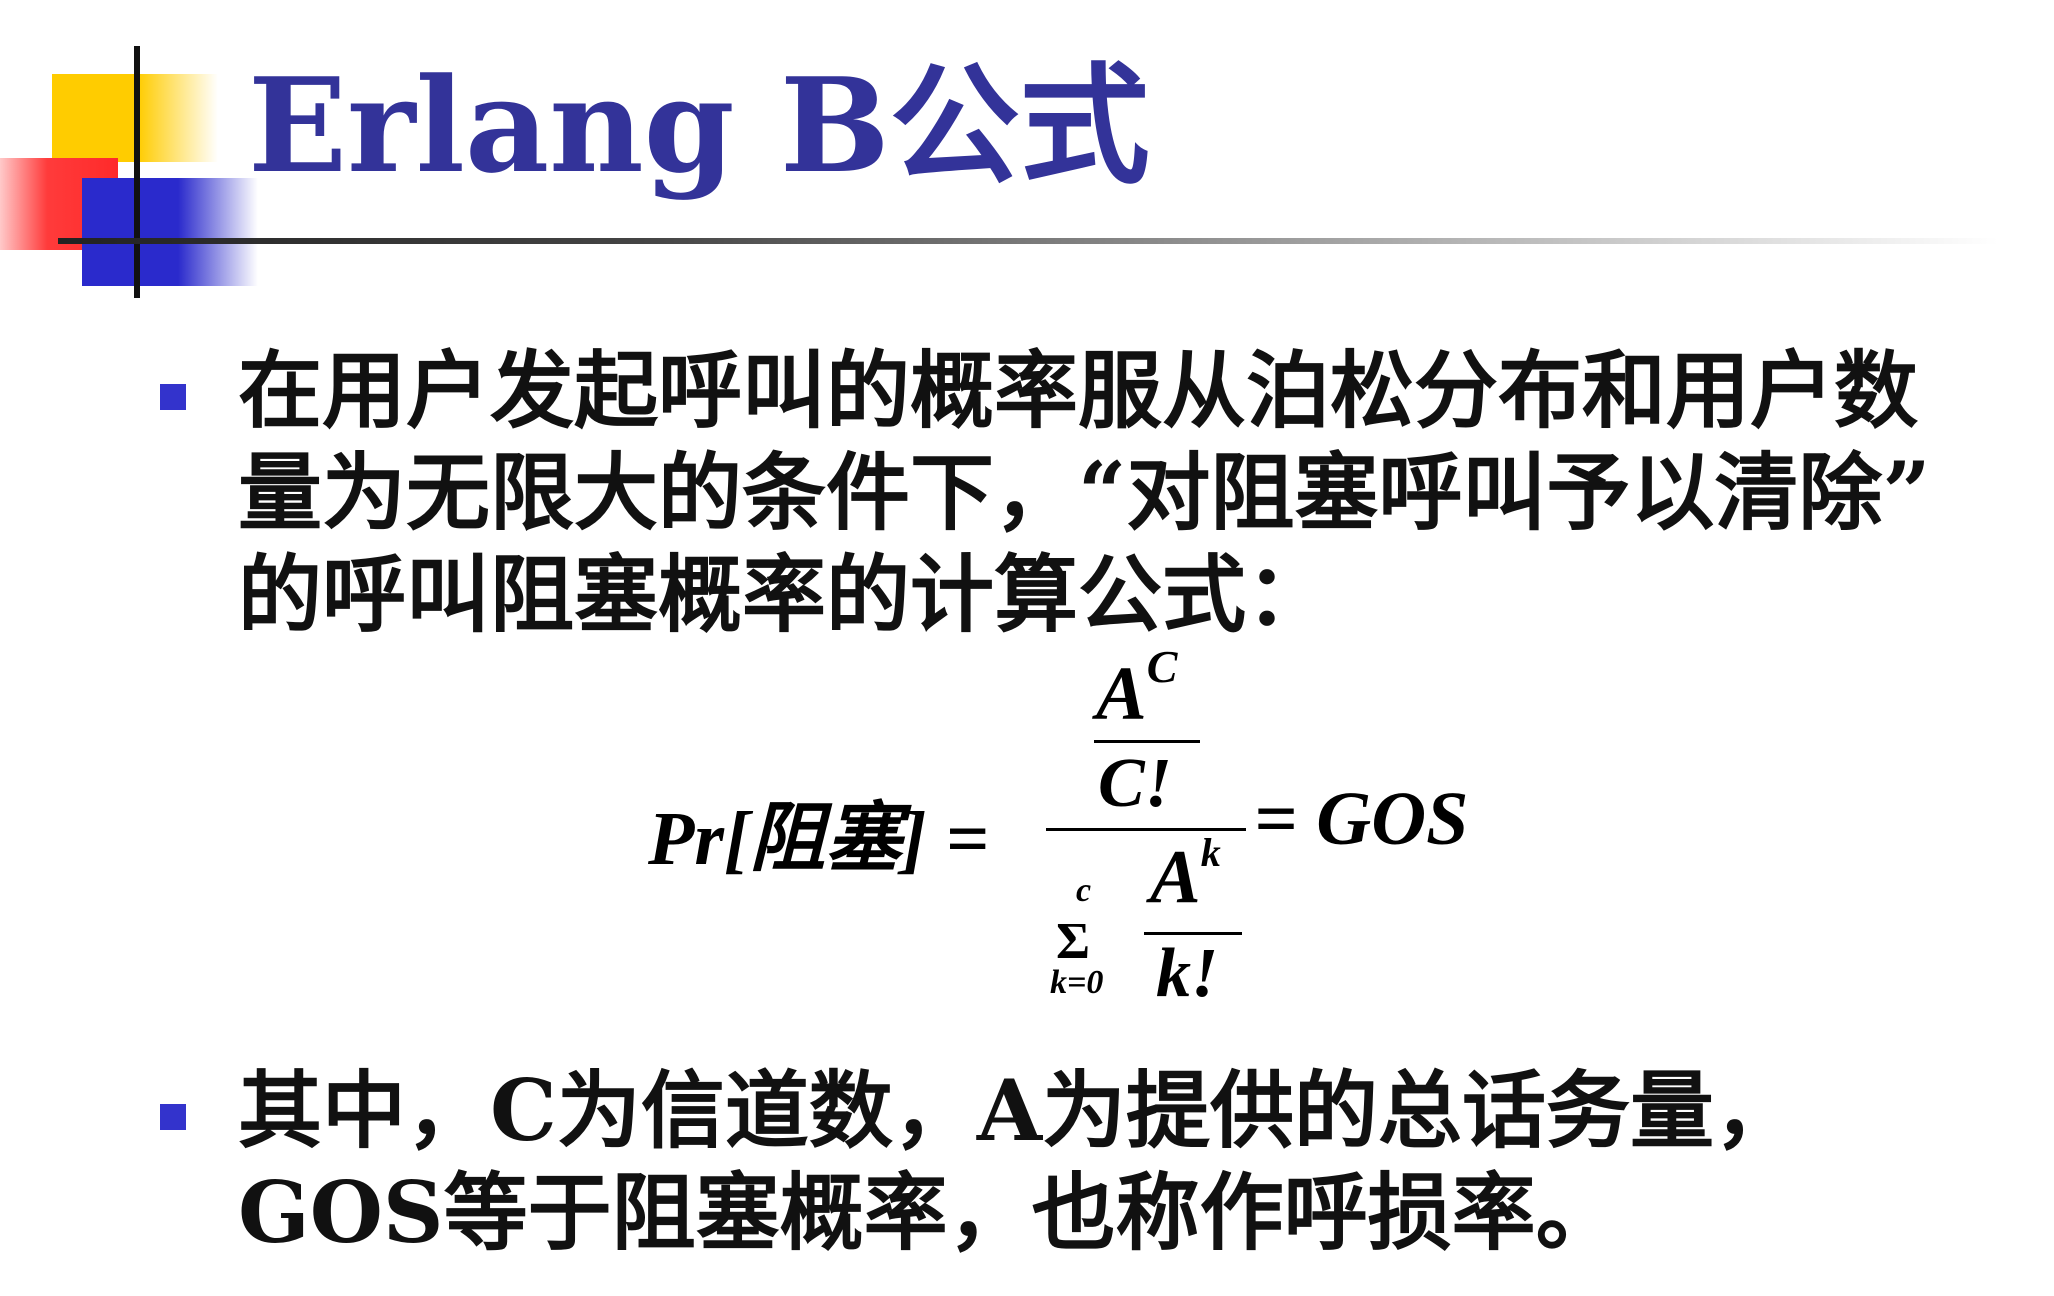 Image resolution: width=2054 pixels, height=1296 pixels. Describe the element at coordinates (818, 839) in the screenshot. I see `formula-lhs: Pr[阻塞] =` at that location.